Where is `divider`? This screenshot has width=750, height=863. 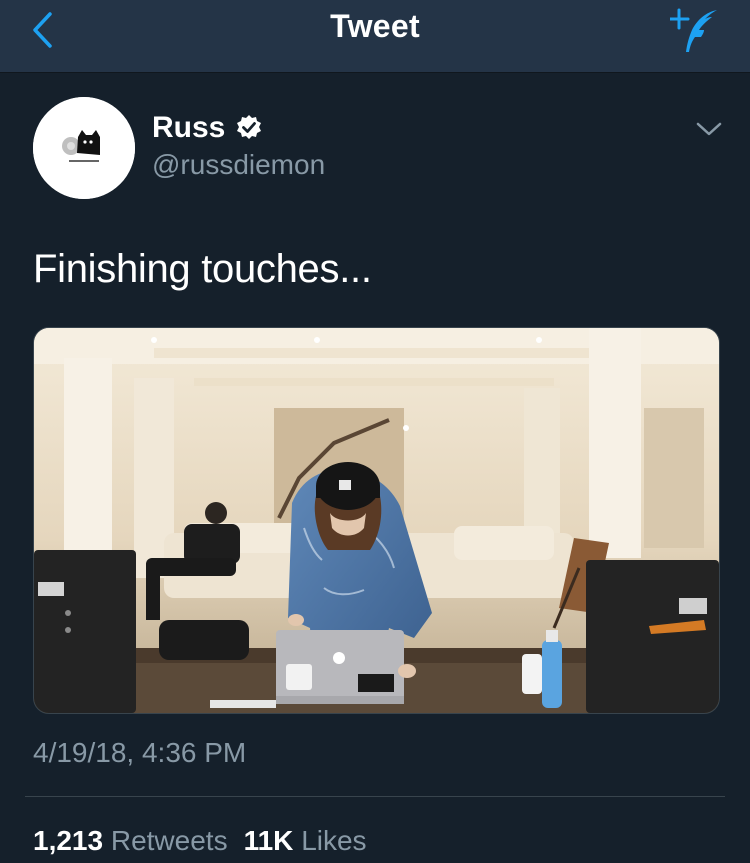
divider is located at coordinates (375, 796).